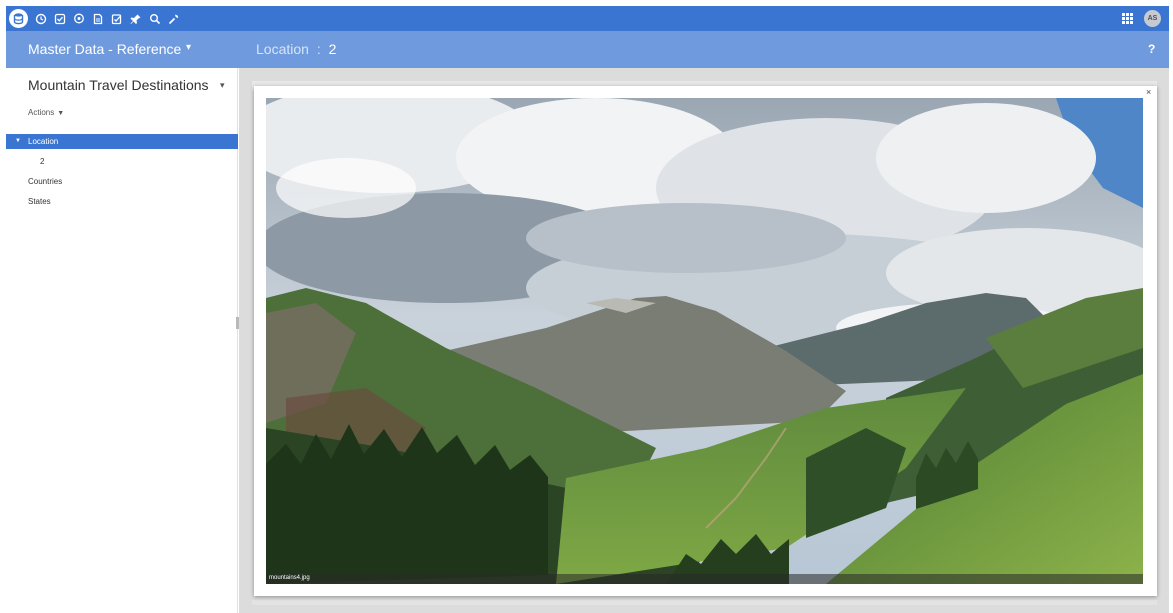 This screenshot has height=613, width=1173. Describe the element at coordinates (1127, 18) in the screenshot. I see `grid-icon` at that location.